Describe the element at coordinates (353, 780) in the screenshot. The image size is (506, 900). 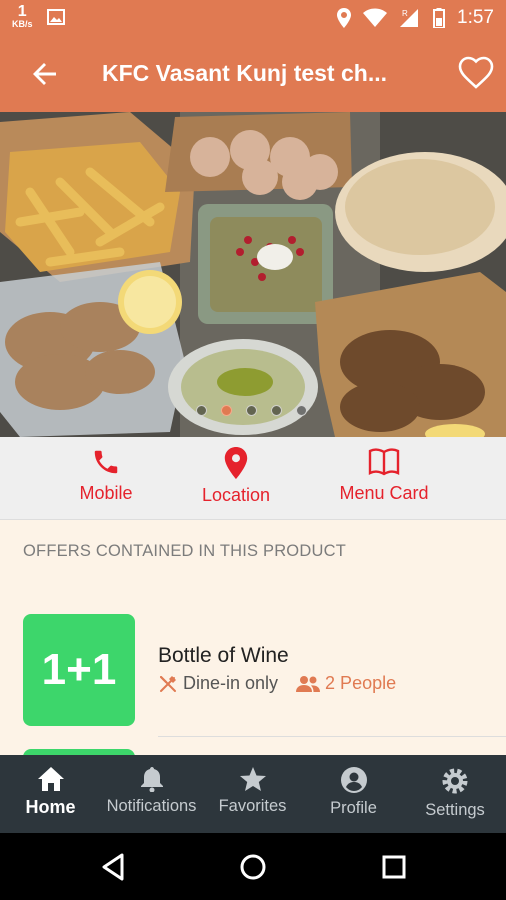
I see `profile-icon` at that location.